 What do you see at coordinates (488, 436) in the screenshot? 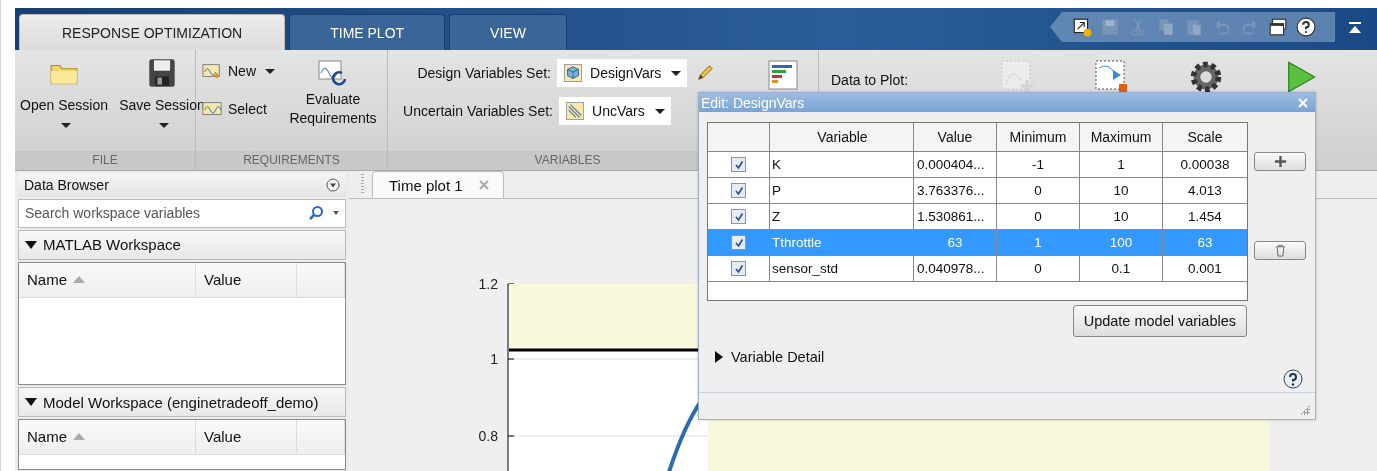
I see `axis-tick-label: 0.8` at bounding box center [488, 436].